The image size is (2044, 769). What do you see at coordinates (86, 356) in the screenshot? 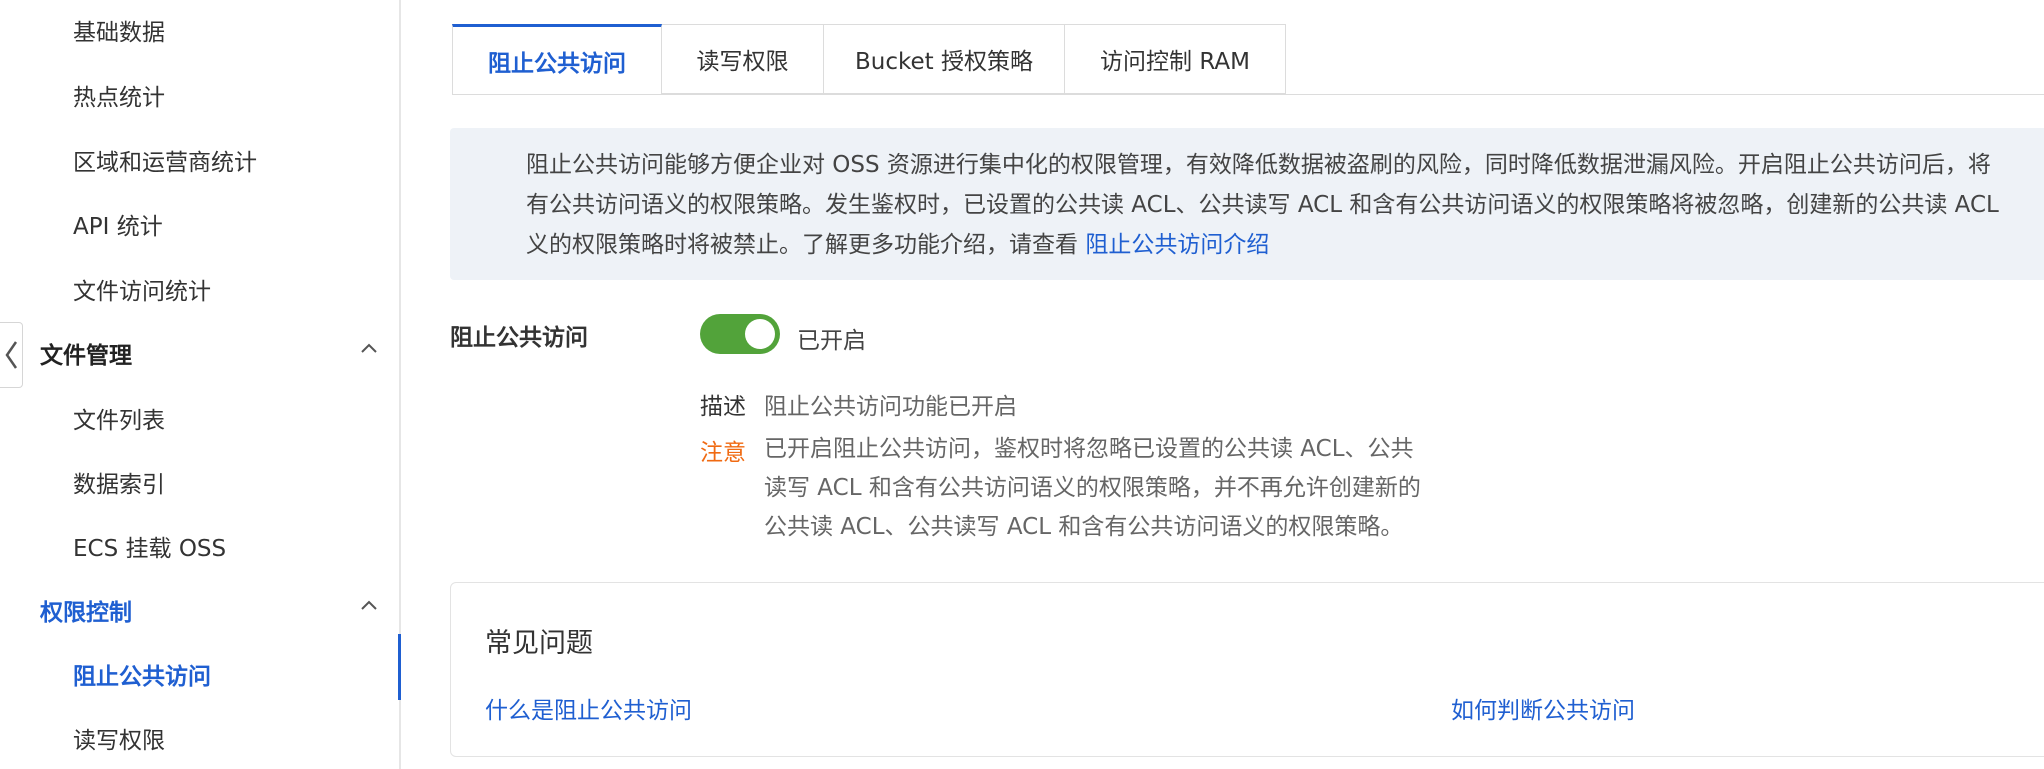
I see `sidebar-group-label: 文件管理` at bounding box center [86, 356].